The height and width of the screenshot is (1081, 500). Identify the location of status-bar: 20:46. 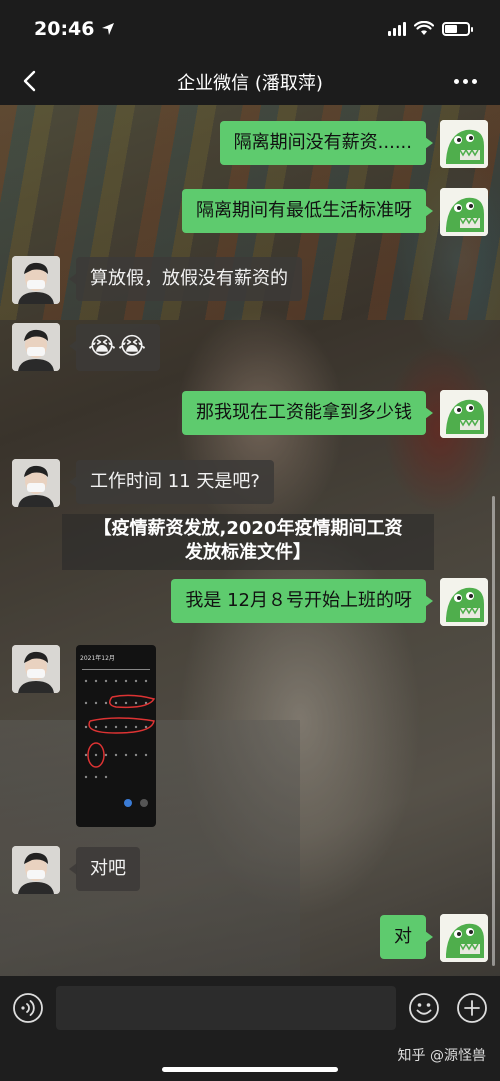
(250, 29).